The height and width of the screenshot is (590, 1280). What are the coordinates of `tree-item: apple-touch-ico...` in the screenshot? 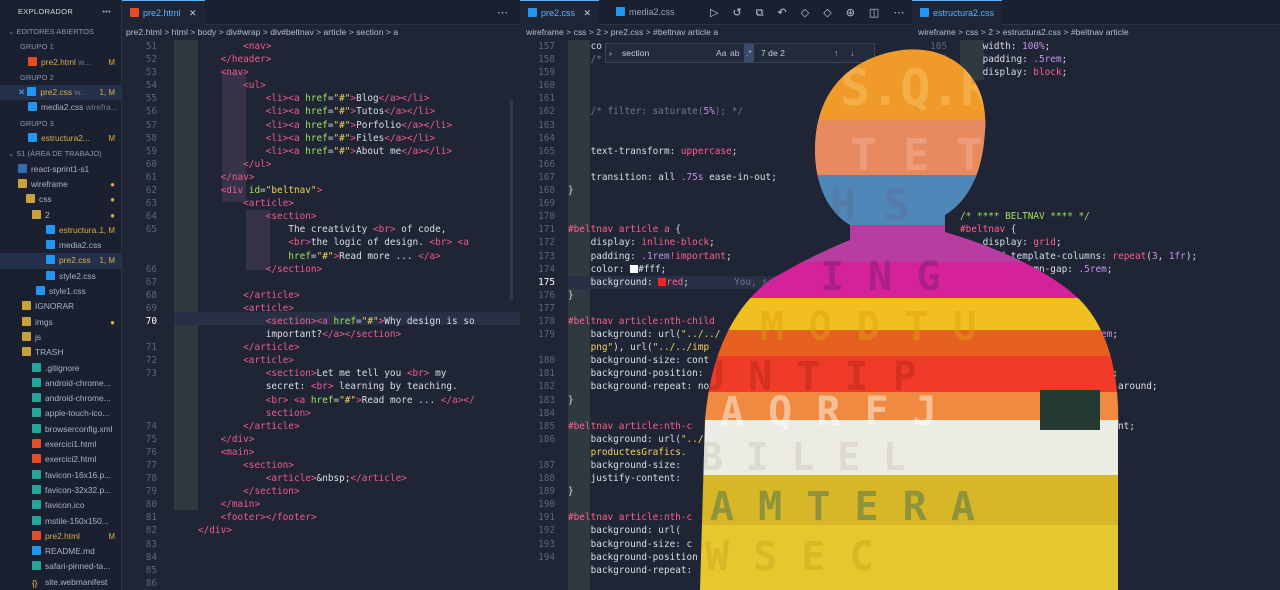 It's located at (60, 413).